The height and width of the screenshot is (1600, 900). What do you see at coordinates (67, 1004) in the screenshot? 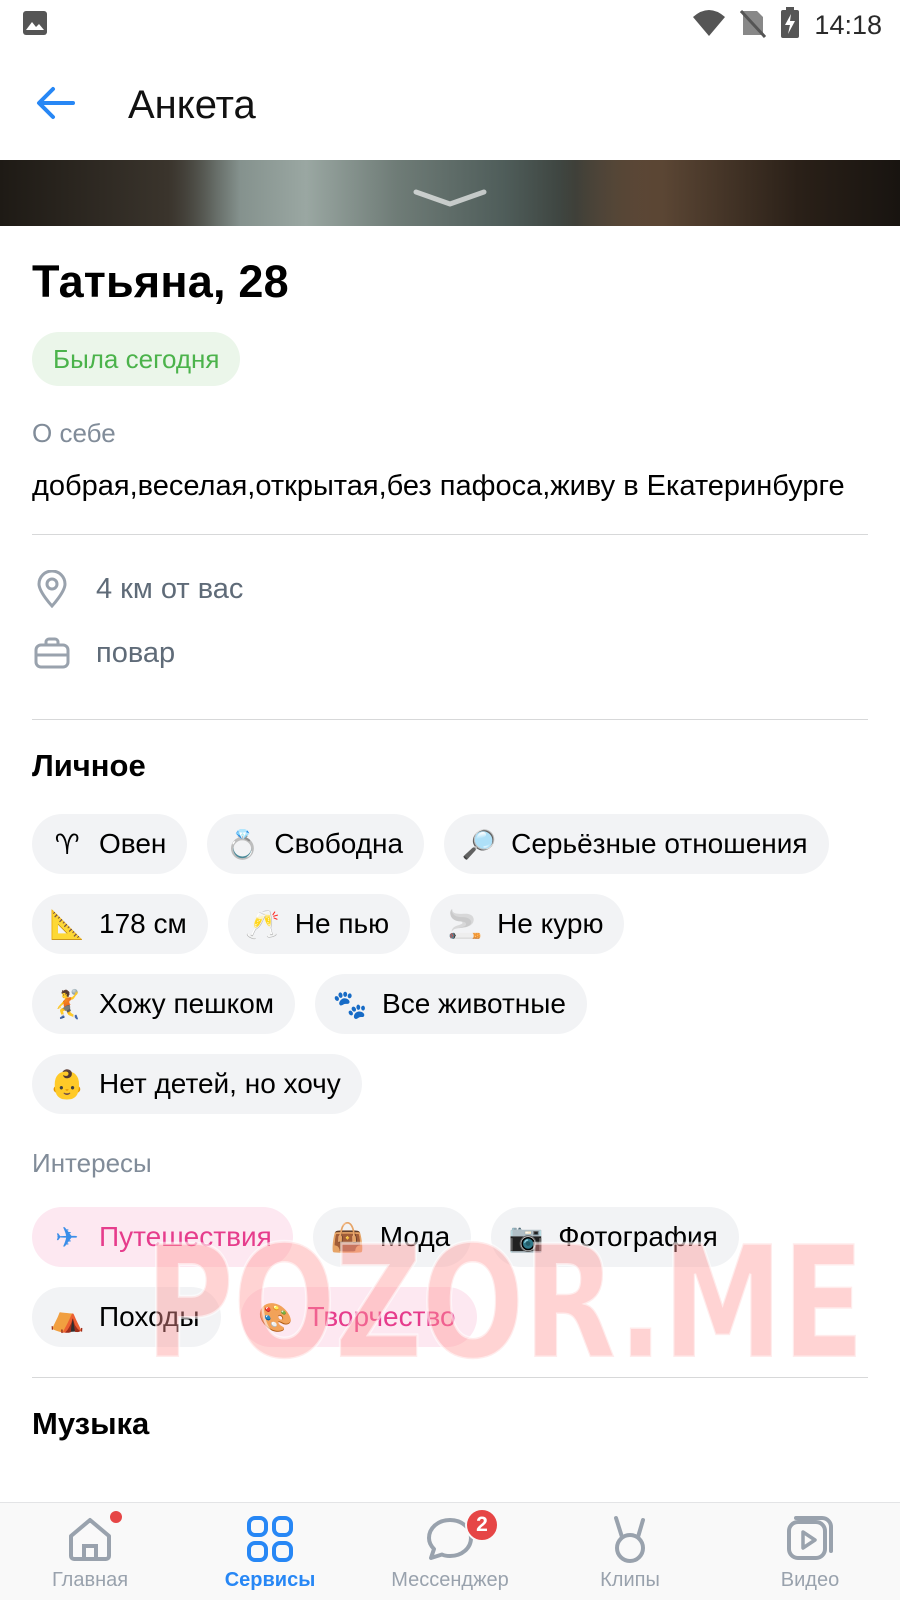
I see `walking-icon: 🤾` at bounding box center [67, 1004].